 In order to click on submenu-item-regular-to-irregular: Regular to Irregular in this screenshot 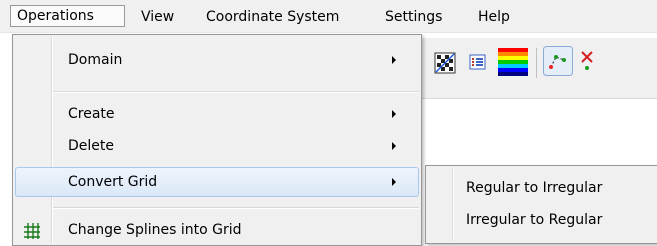, I will do `click(534, 188)`.